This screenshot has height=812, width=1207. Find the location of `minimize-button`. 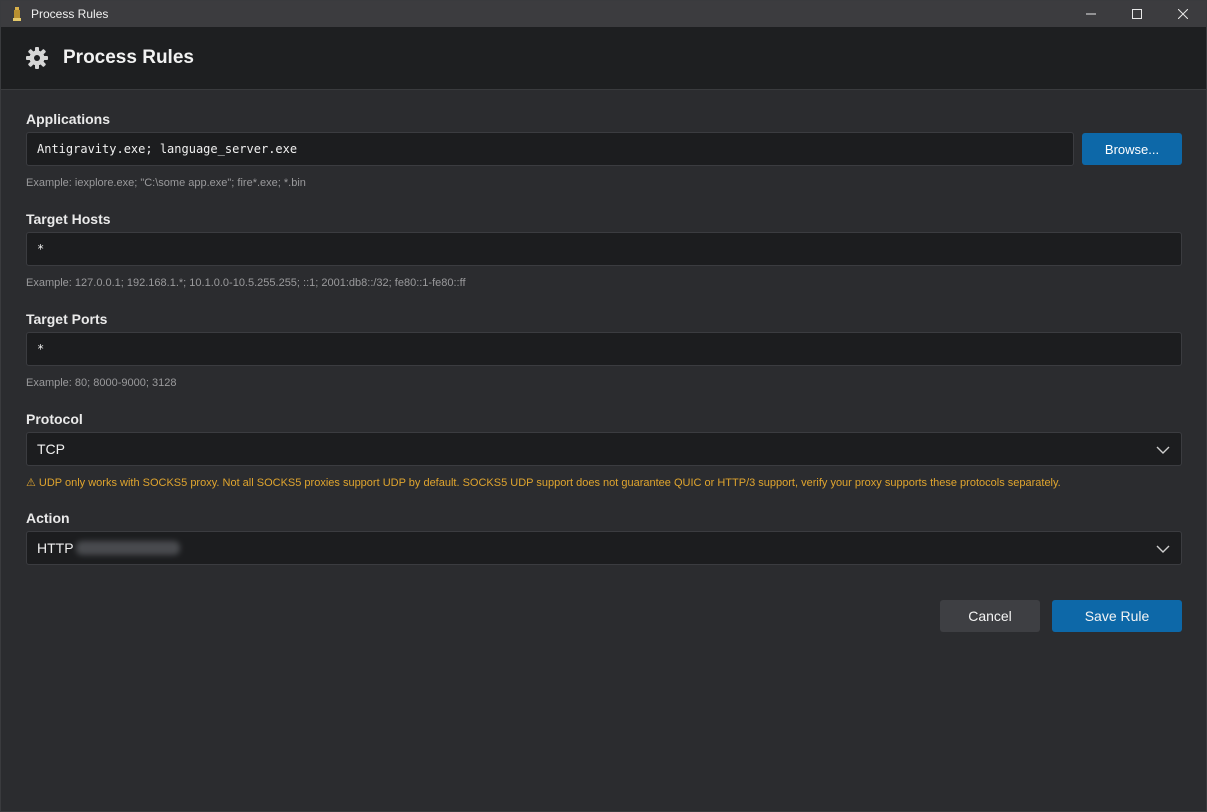

minimize-button is located at coordinates (1091, 14).